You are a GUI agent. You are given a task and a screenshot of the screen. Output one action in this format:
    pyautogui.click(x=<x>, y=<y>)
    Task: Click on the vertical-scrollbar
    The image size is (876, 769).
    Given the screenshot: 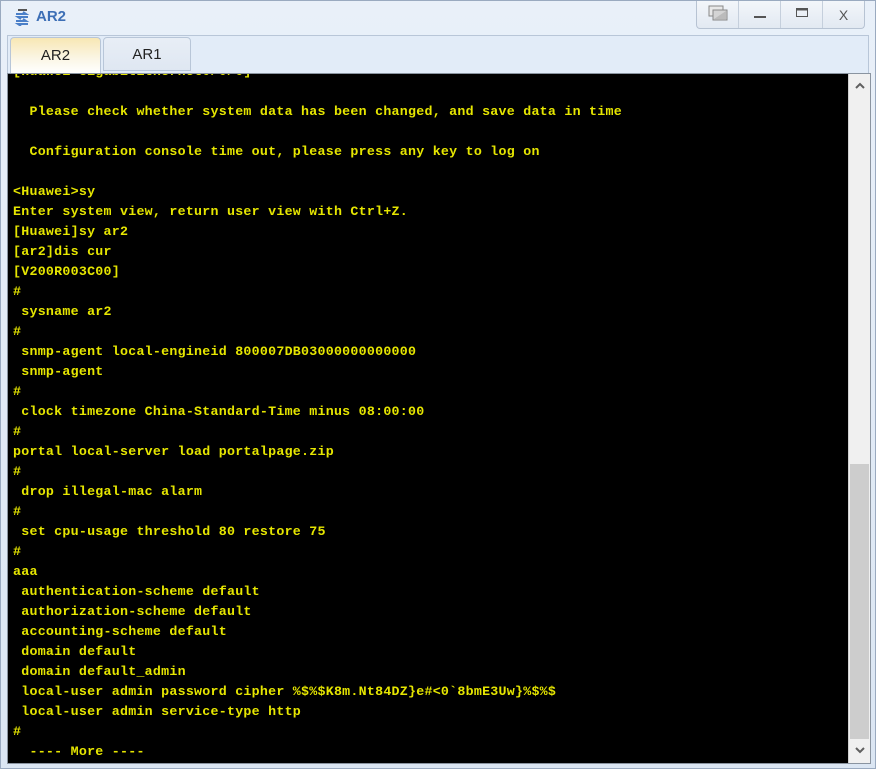 What is the action you would take?
    pyautogui.click(x=859, y=418)
    